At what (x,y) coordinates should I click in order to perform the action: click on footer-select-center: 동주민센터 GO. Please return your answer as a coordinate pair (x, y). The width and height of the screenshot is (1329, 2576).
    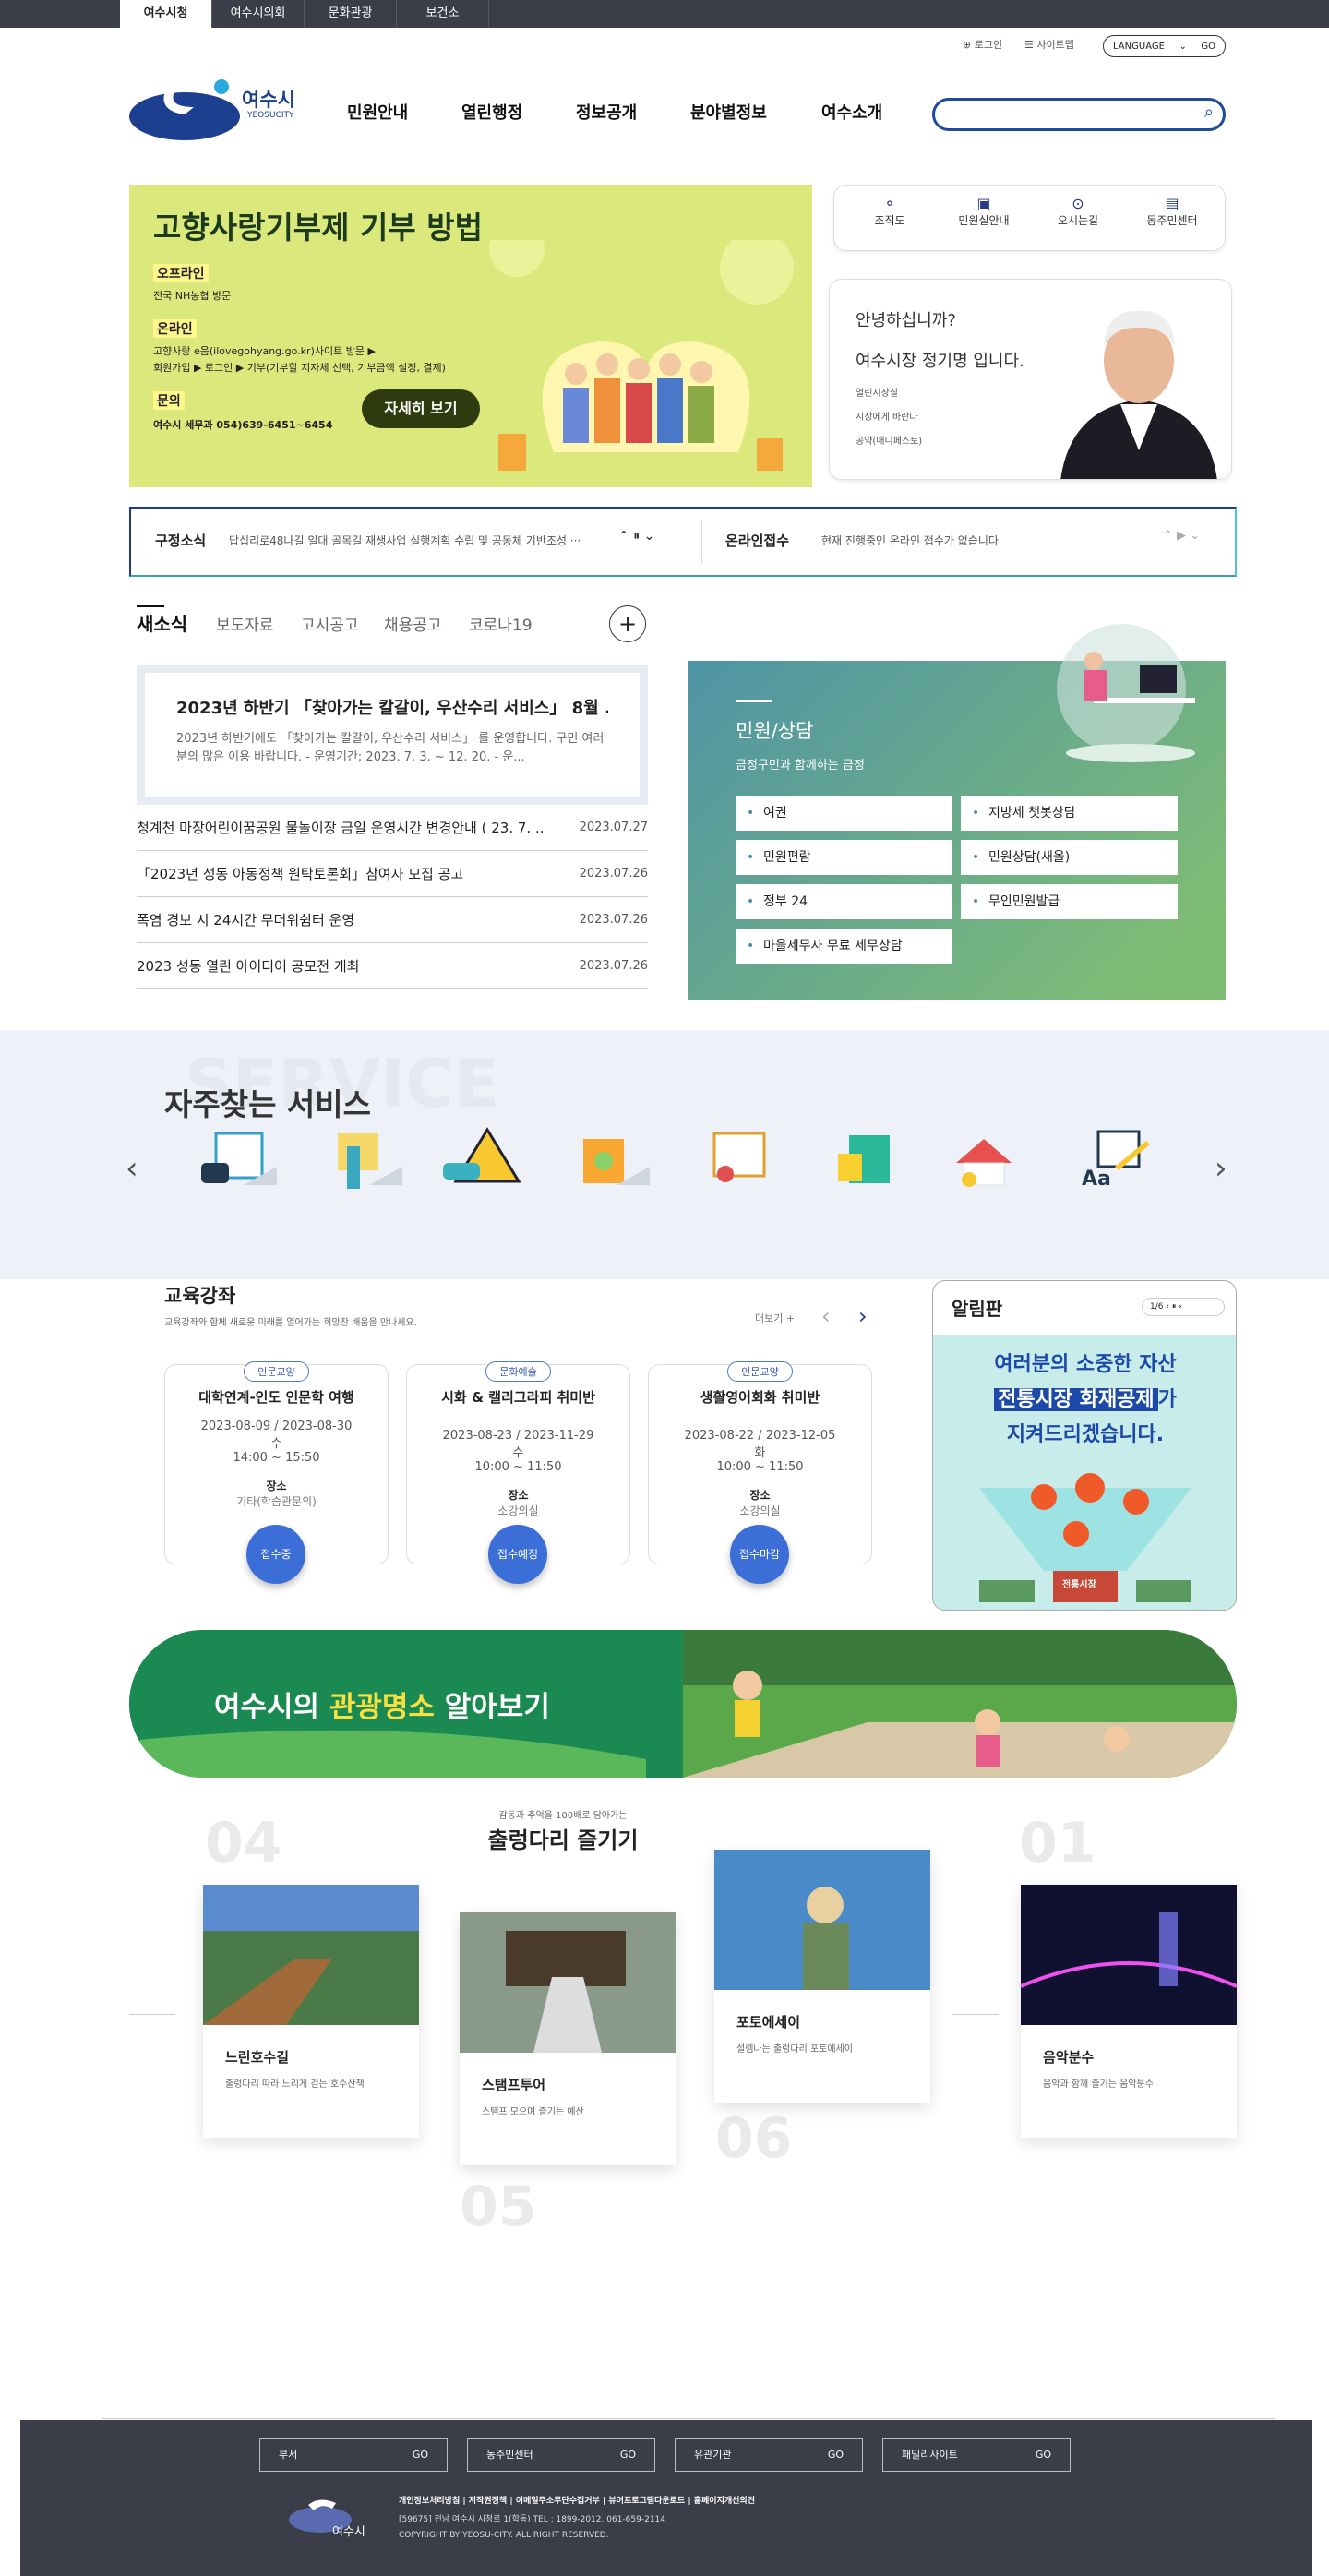
    Looking at the image, I should click on (561, 2455).